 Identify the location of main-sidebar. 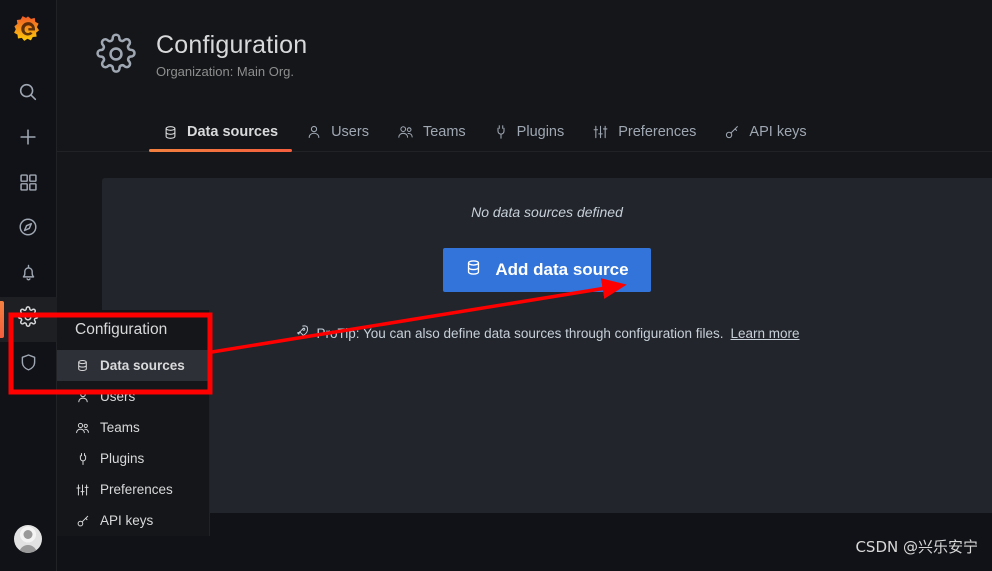
(28, 285).